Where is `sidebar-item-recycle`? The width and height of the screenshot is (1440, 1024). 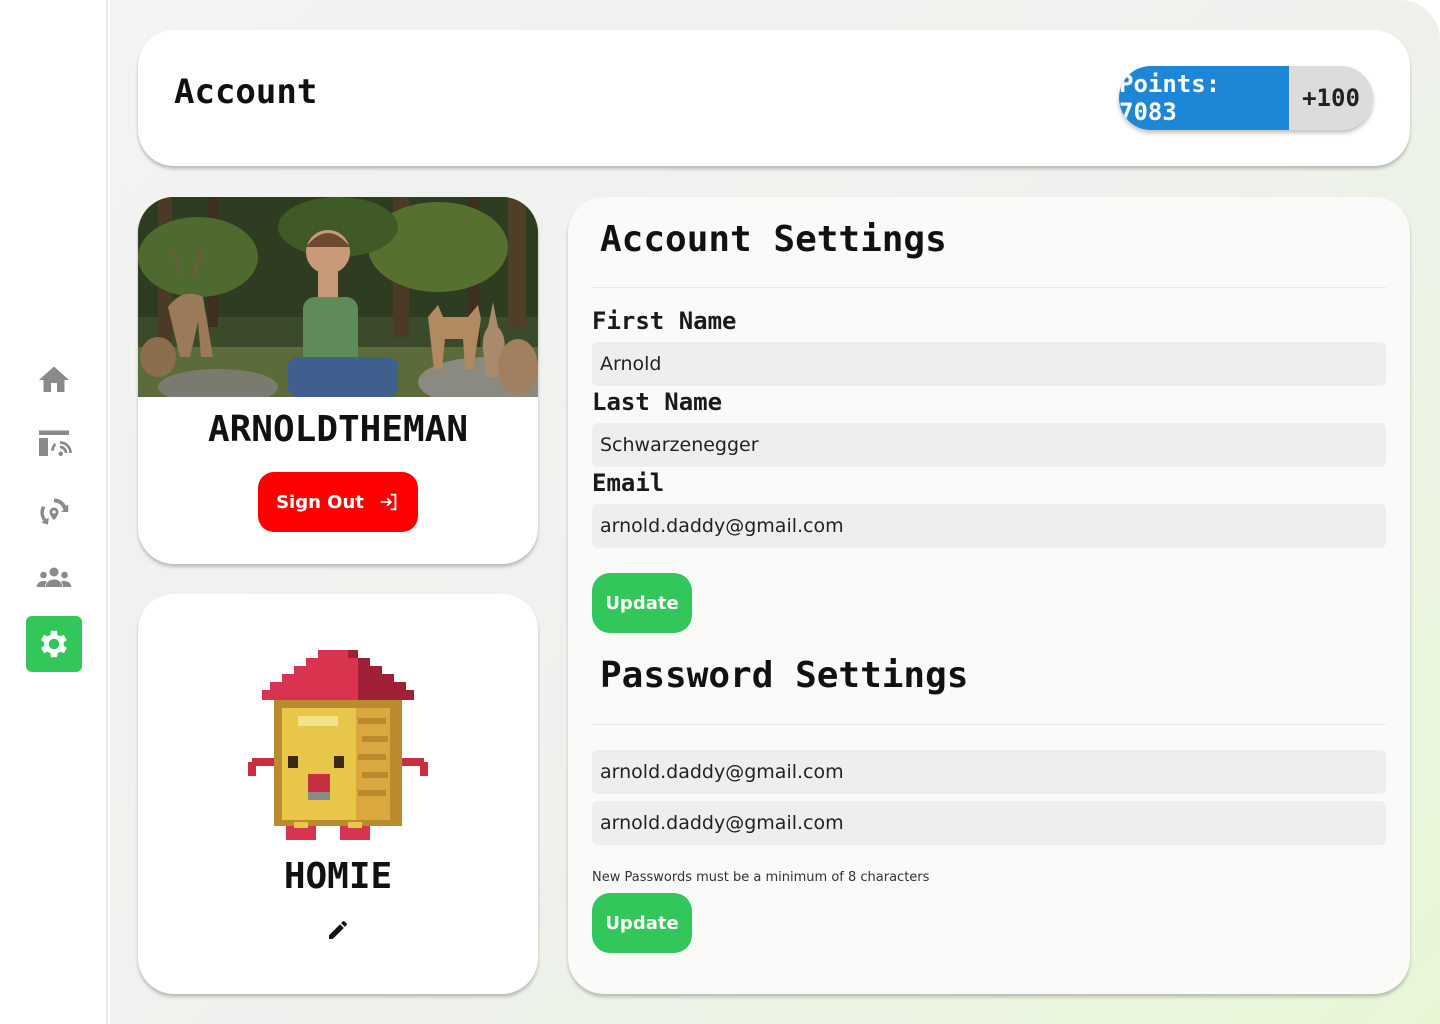
sidebar-item-recycle is located at coordinates (54, 512).